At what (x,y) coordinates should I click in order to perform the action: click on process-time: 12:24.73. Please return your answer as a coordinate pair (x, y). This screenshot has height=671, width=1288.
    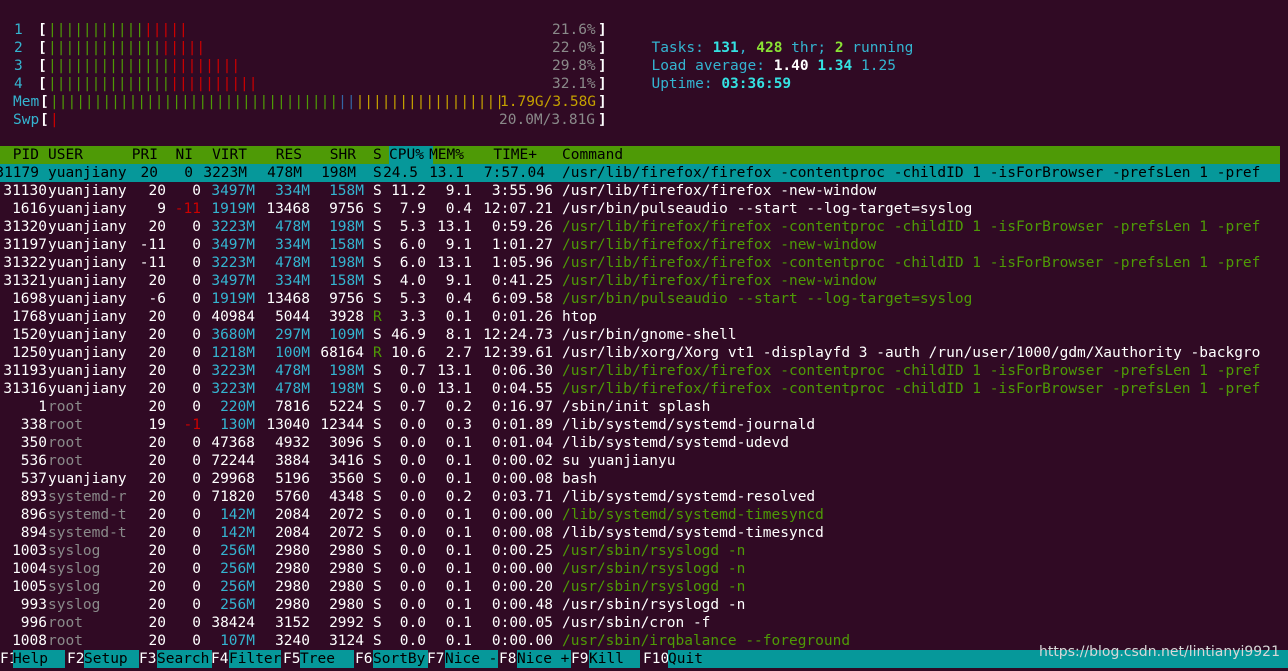
    Looking at the image, I should click on (518, 335).